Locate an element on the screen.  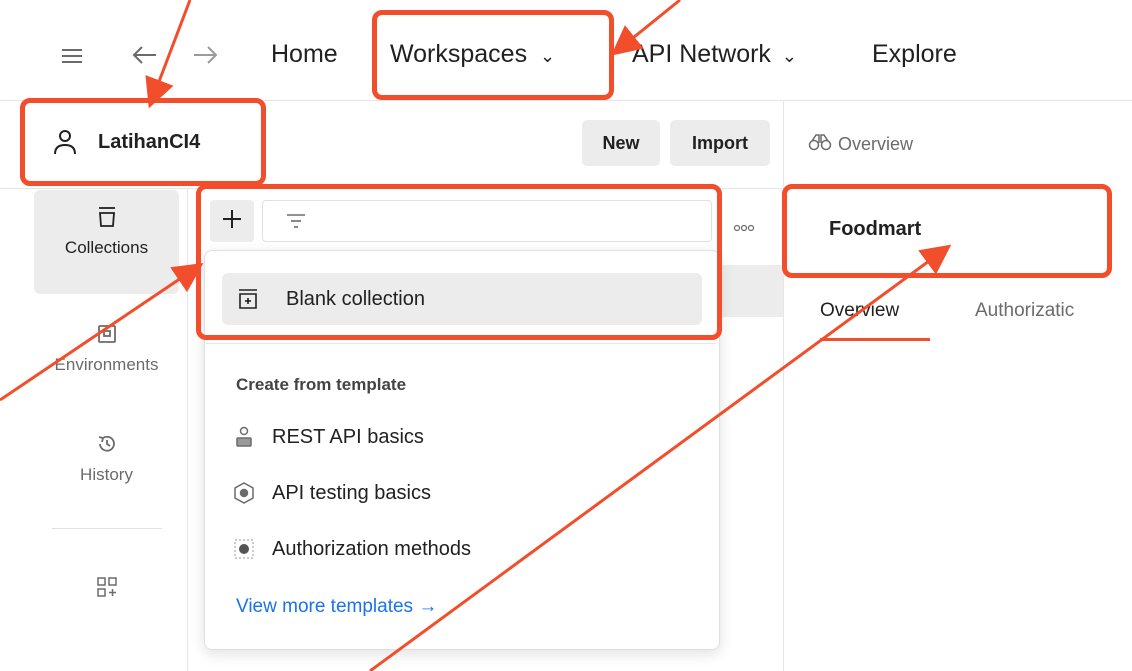
template-api-testing-basics: API testing basics is located at coordinates (331, 493).